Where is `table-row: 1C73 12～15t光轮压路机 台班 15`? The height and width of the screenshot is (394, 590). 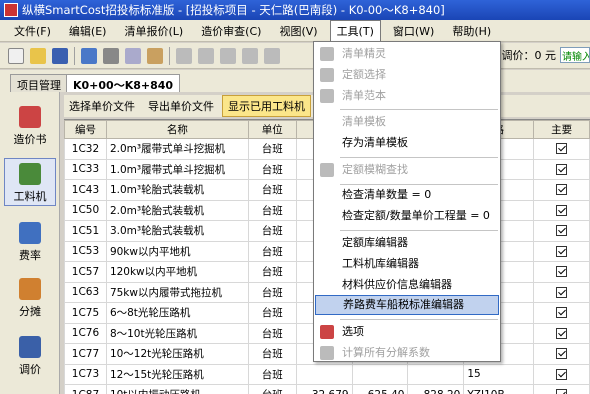
table-row: 1C73 12～15t光轮压路机 台班 15 is located at coordinates (327, 374).